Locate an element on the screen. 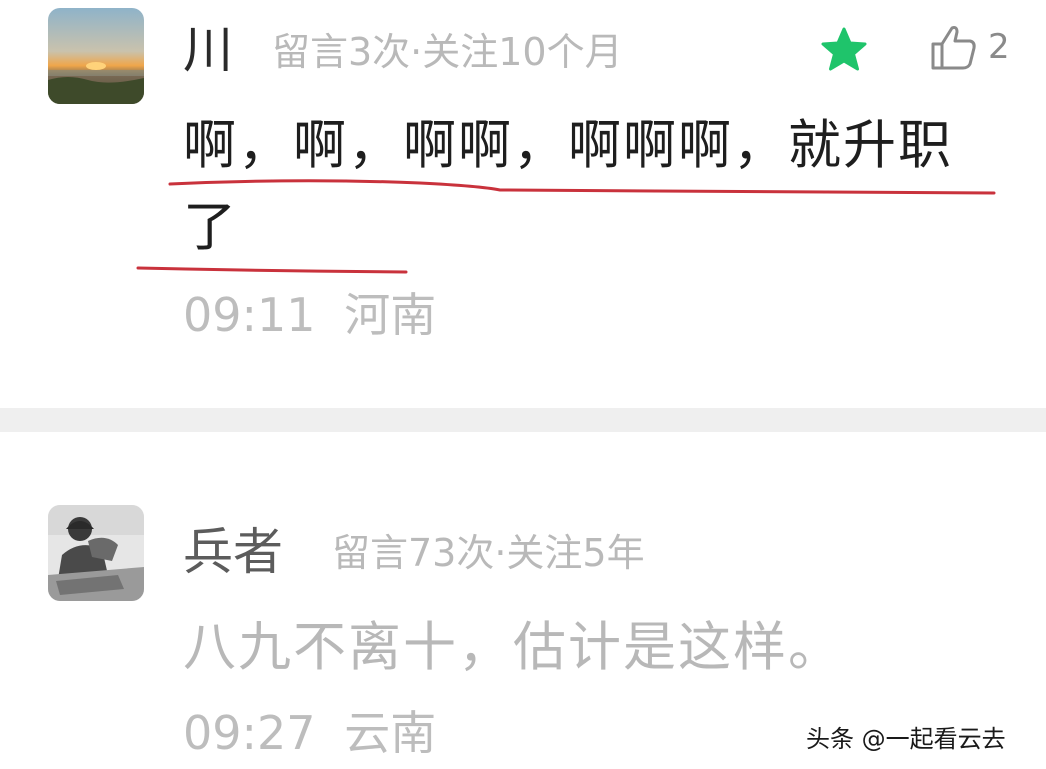  user-meta: 留言3次·关注10个月 is located at coordinates (447, 52).